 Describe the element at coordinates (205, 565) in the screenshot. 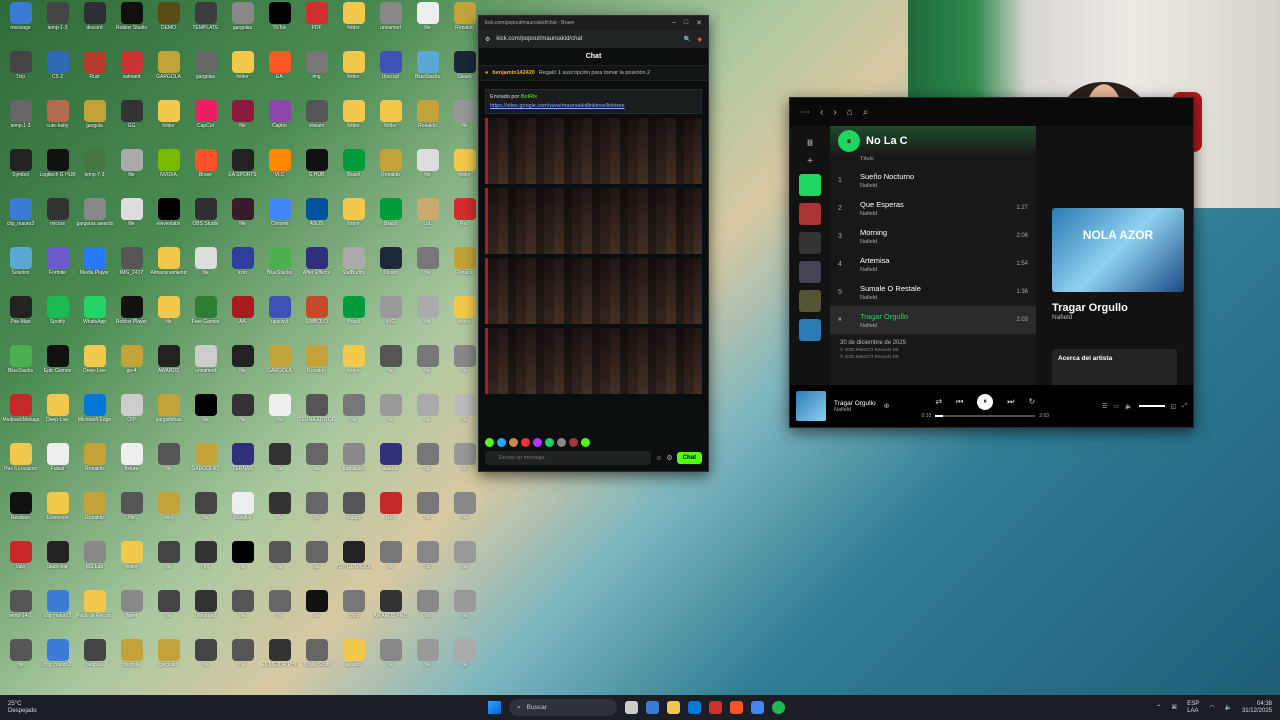

I see `desktop-icon: HIK` at that location.